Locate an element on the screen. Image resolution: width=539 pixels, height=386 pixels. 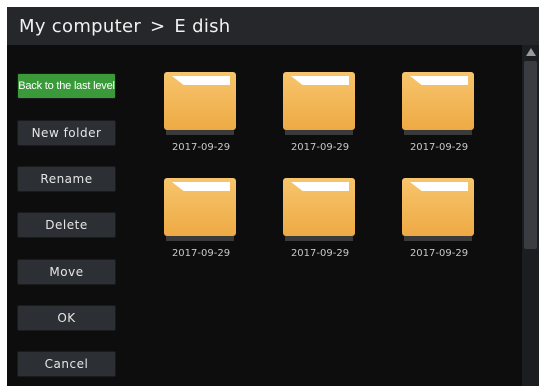
new-folder-button: New folder is located at coordinates (66, 133).